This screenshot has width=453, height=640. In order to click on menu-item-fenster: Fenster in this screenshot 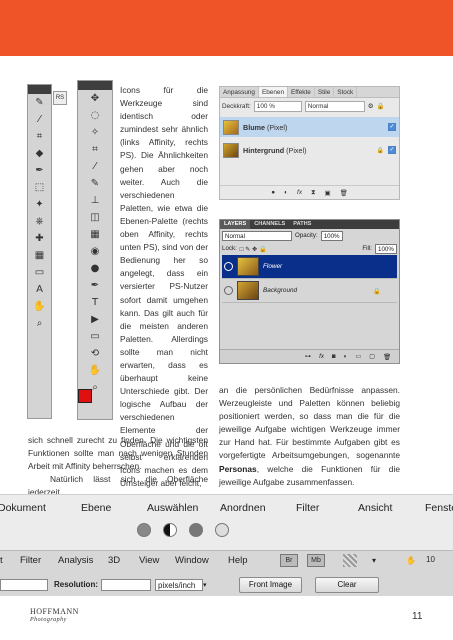, I will do `click(439, 508)`.